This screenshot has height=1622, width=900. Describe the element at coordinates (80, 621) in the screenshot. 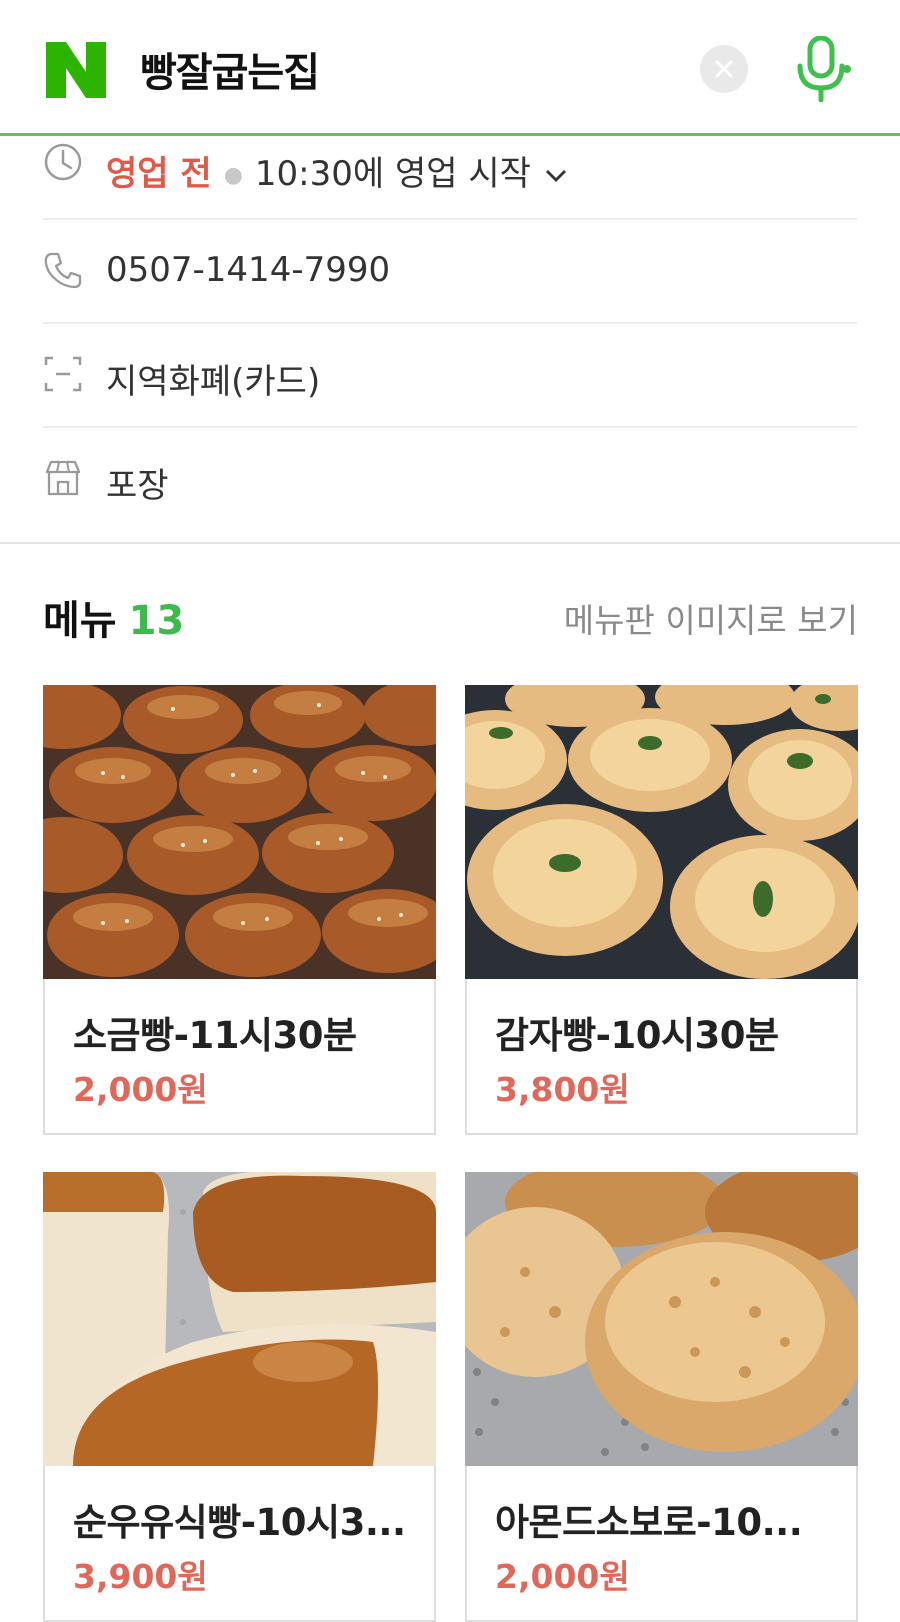

I see `menu-title: 메뉴` at that location.